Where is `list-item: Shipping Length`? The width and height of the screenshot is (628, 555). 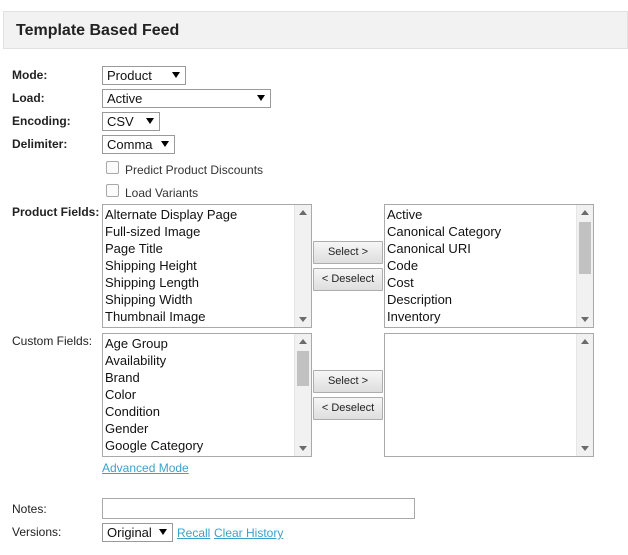
list-item: Shipping Length is located at coordinates (199, 282).